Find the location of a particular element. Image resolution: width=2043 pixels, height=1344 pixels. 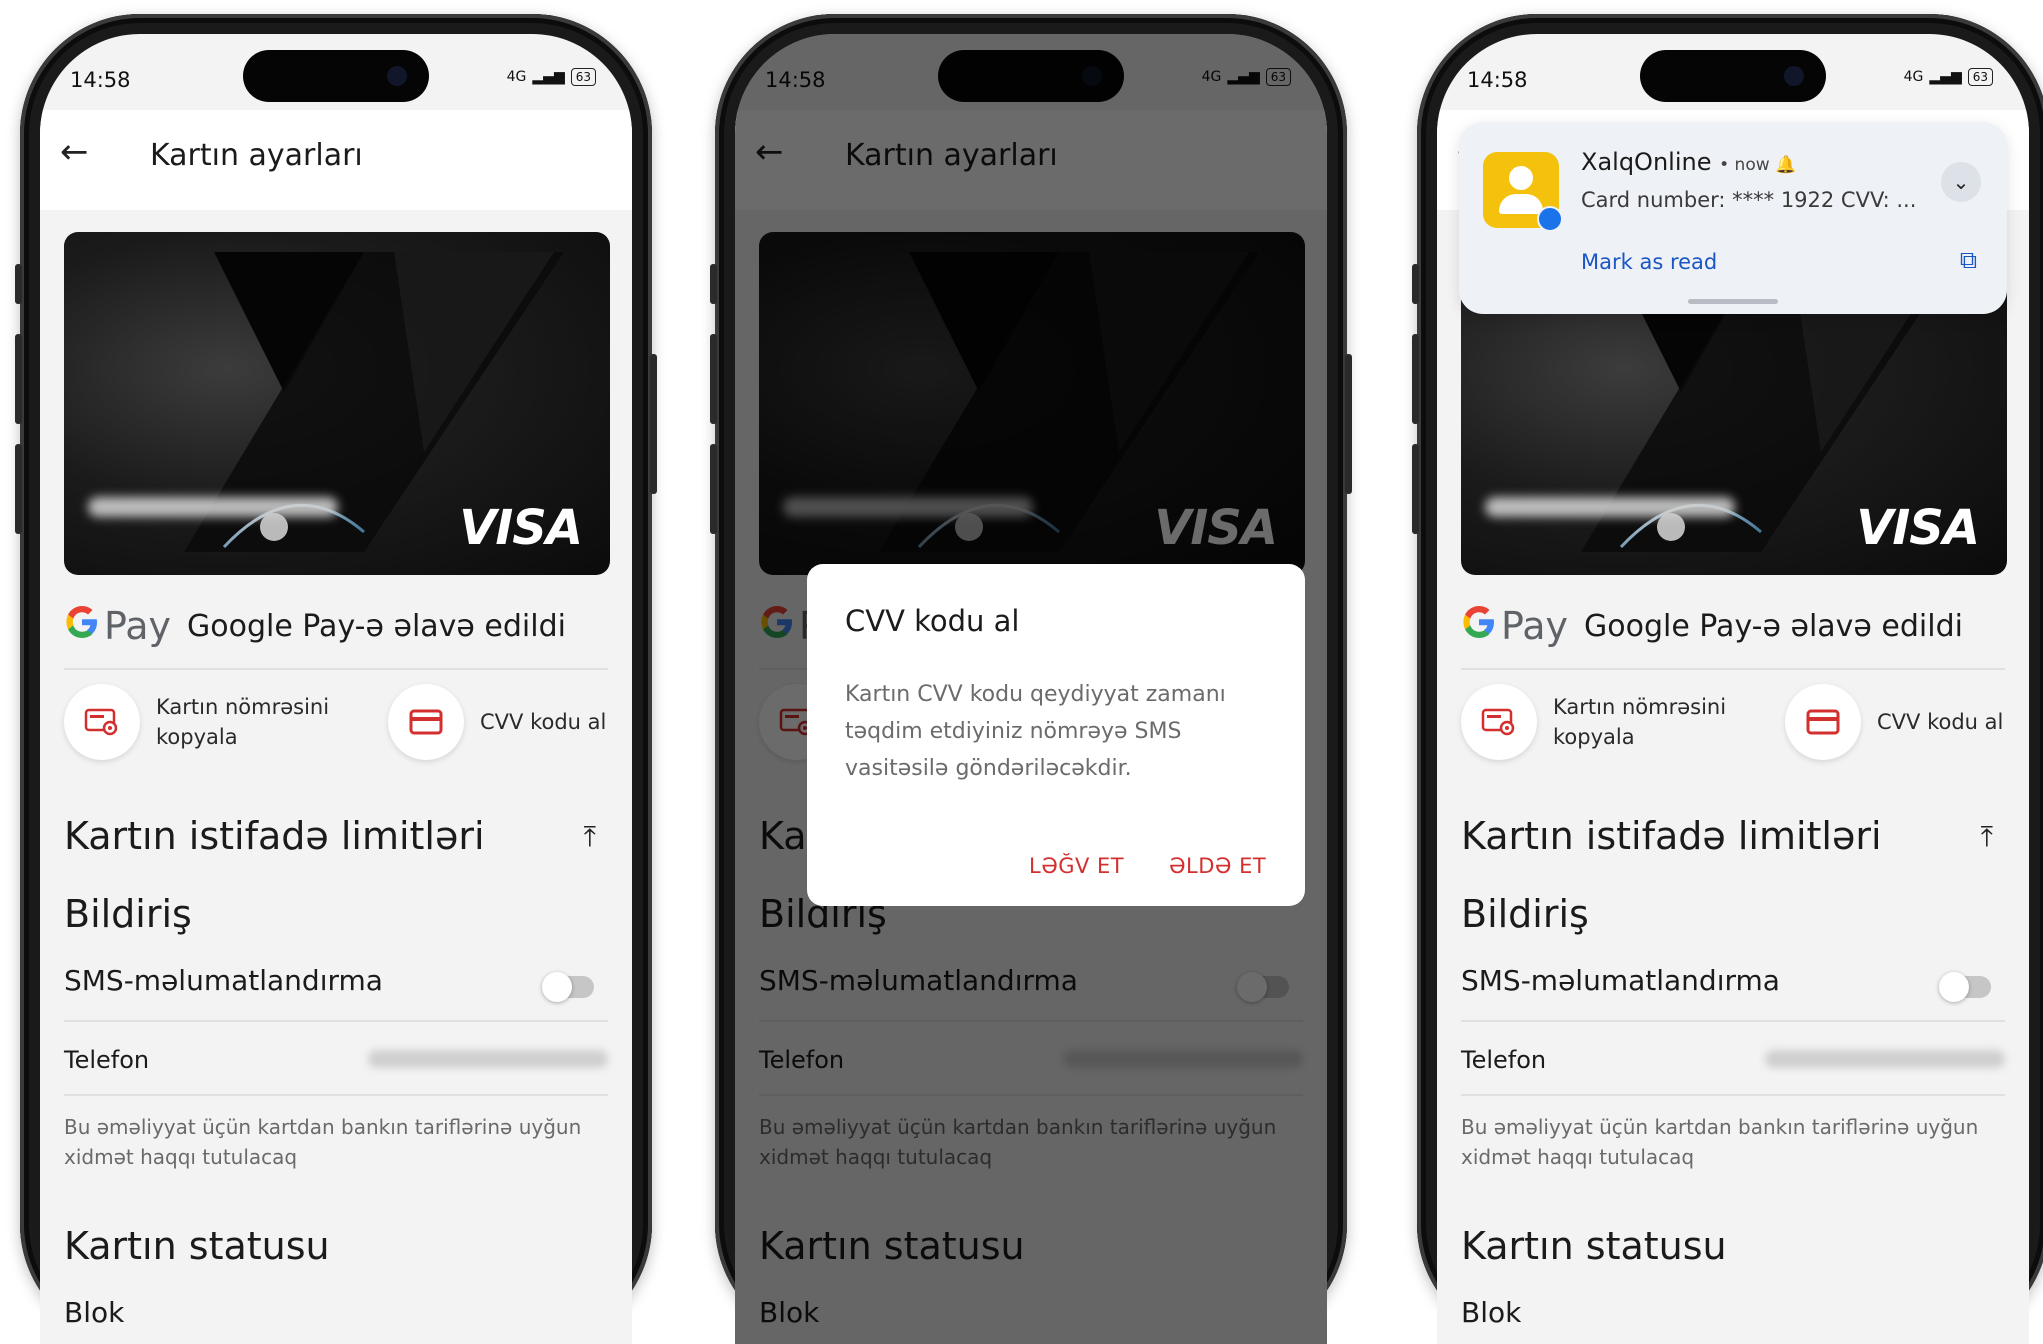

page-title: Kartın ayarları is located at coordinates (256, 155).